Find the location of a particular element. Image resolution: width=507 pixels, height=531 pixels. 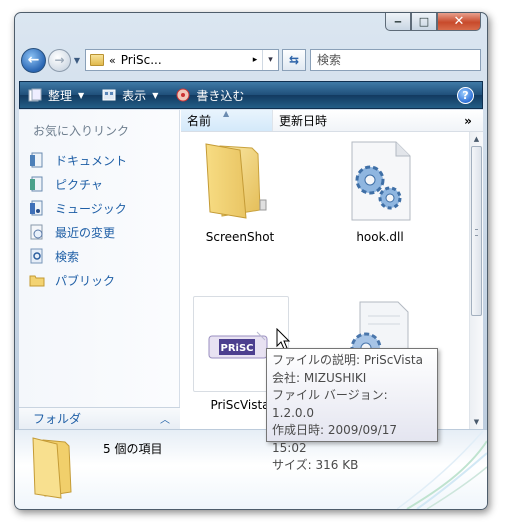

file-item-screenshot: ScreenShot is located at coordinates (240, 195).